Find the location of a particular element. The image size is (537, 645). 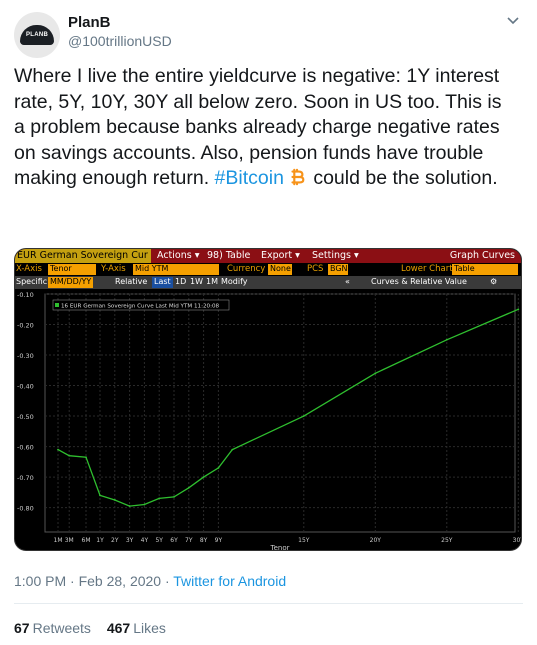

x-tick-label: 6Y is located at coordinates (174, 540).